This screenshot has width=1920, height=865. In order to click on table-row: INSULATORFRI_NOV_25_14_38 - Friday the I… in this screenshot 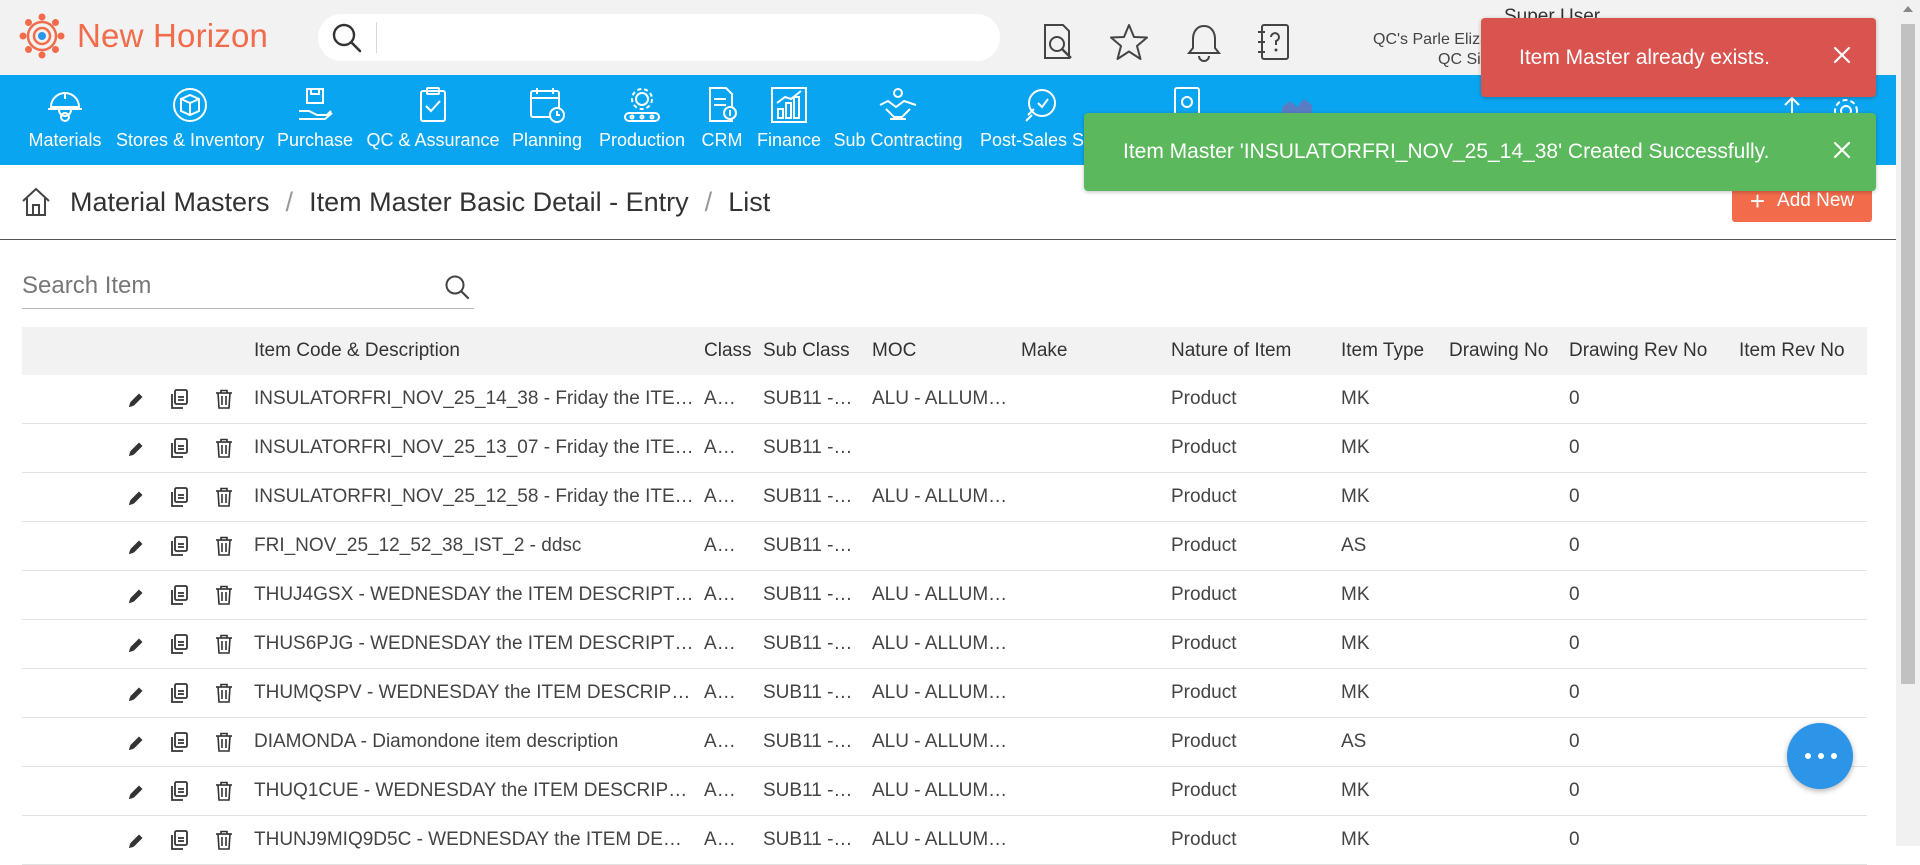, I will do `click(944, 399)`.